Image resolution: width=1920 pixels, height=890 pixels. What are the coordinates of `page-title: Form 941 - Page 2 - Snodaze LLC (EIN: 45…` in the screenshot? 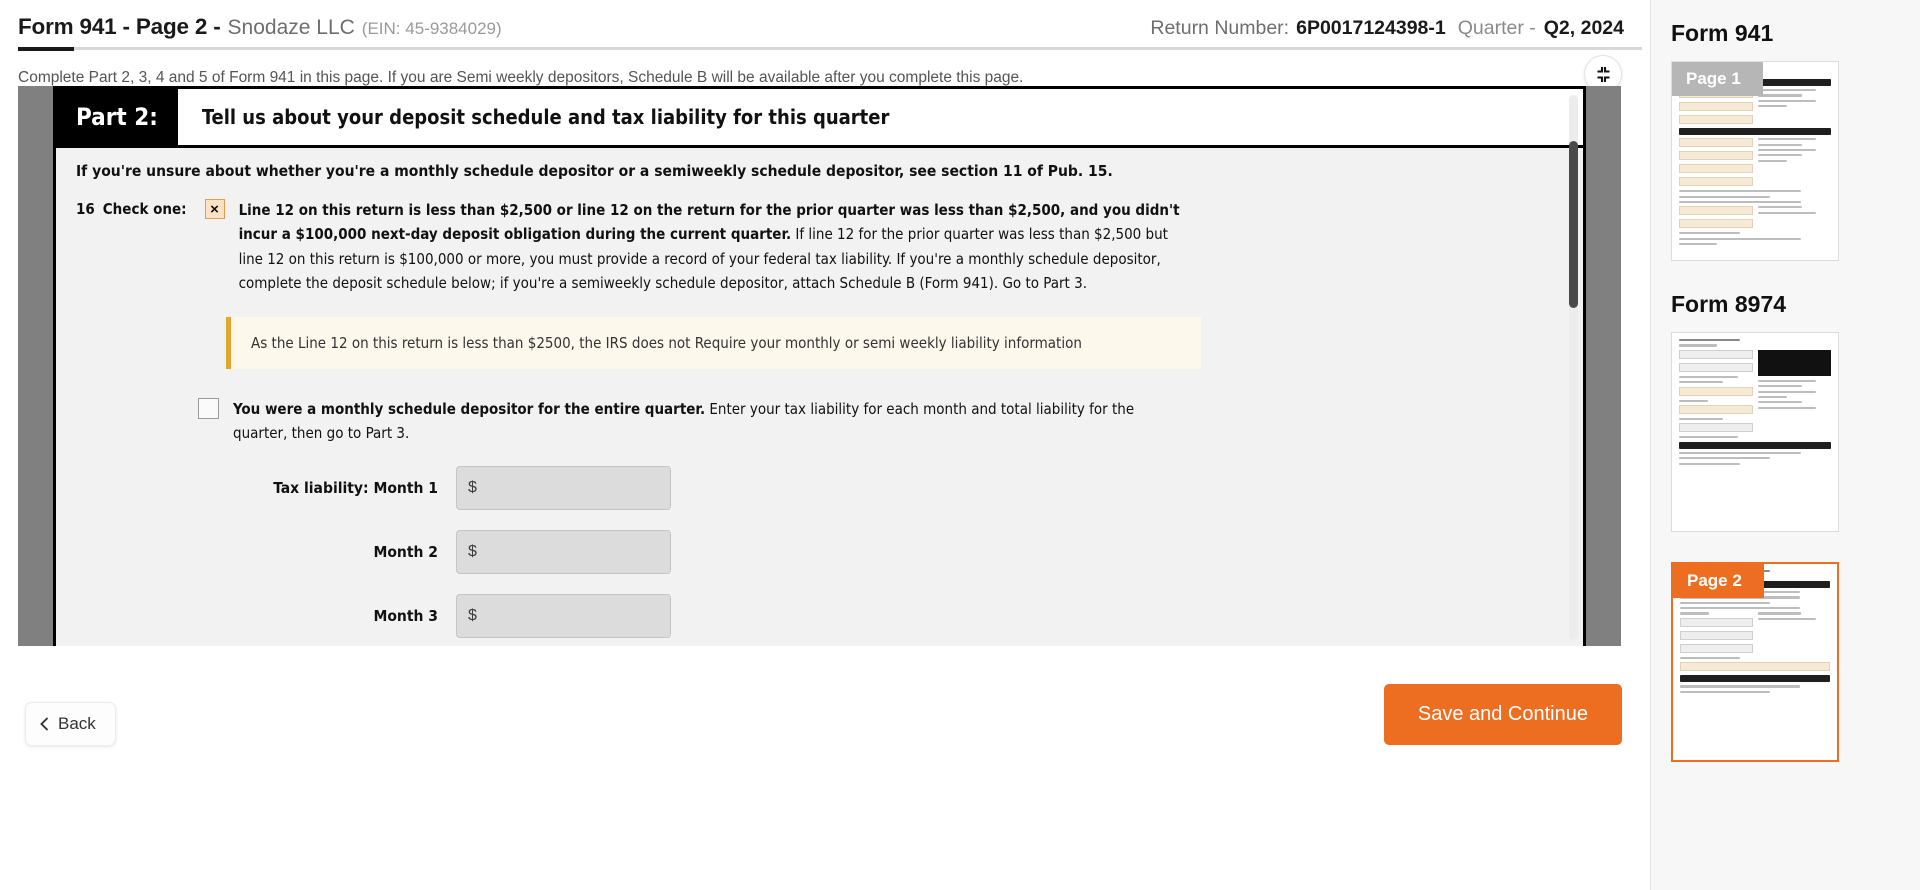 It's located at (260, 27).